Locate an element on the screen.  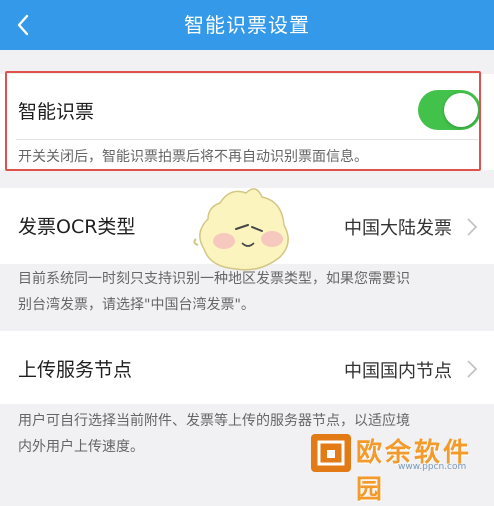
smart-ticket-toggle is located at coordinates (449, 110).